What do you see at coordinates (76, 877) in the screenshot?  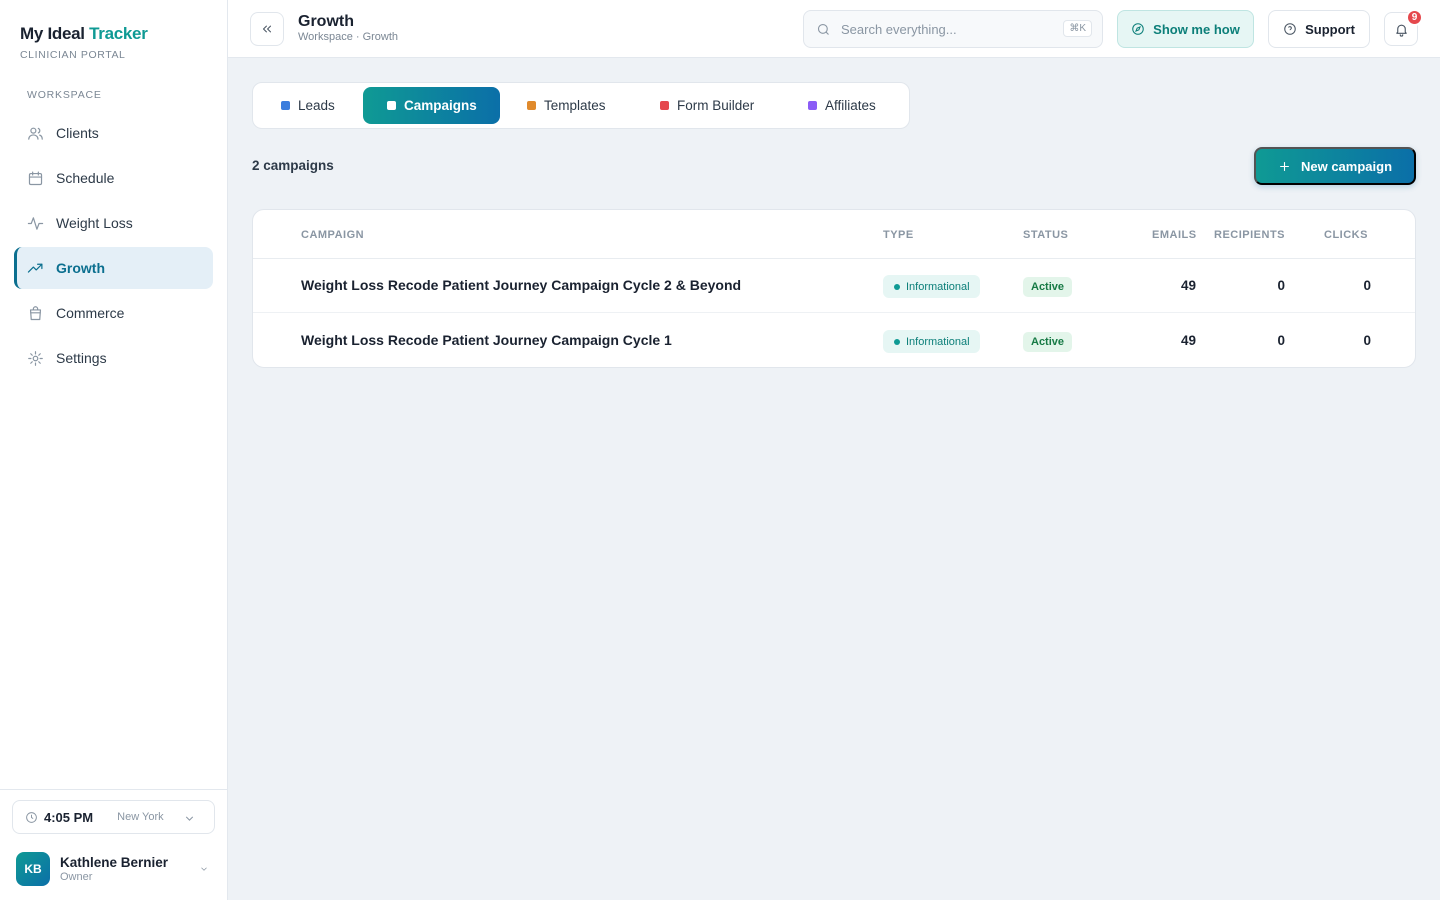 I see `user-role: Owner` at bounding box center [76, 877].